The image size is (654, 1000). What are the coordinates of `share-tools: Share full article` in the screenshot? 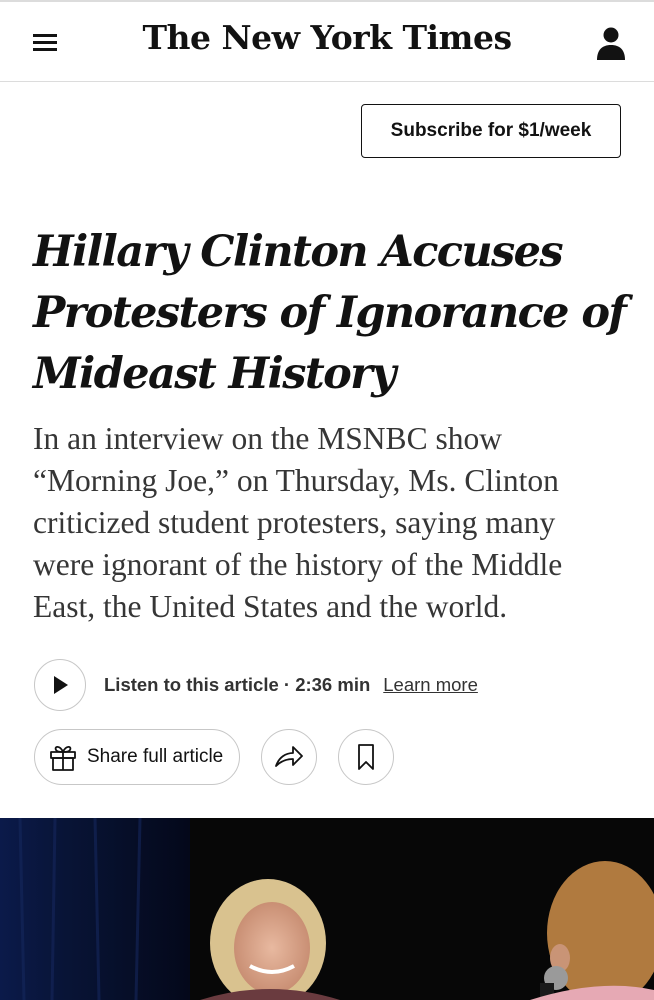 It's located at (214, 757).